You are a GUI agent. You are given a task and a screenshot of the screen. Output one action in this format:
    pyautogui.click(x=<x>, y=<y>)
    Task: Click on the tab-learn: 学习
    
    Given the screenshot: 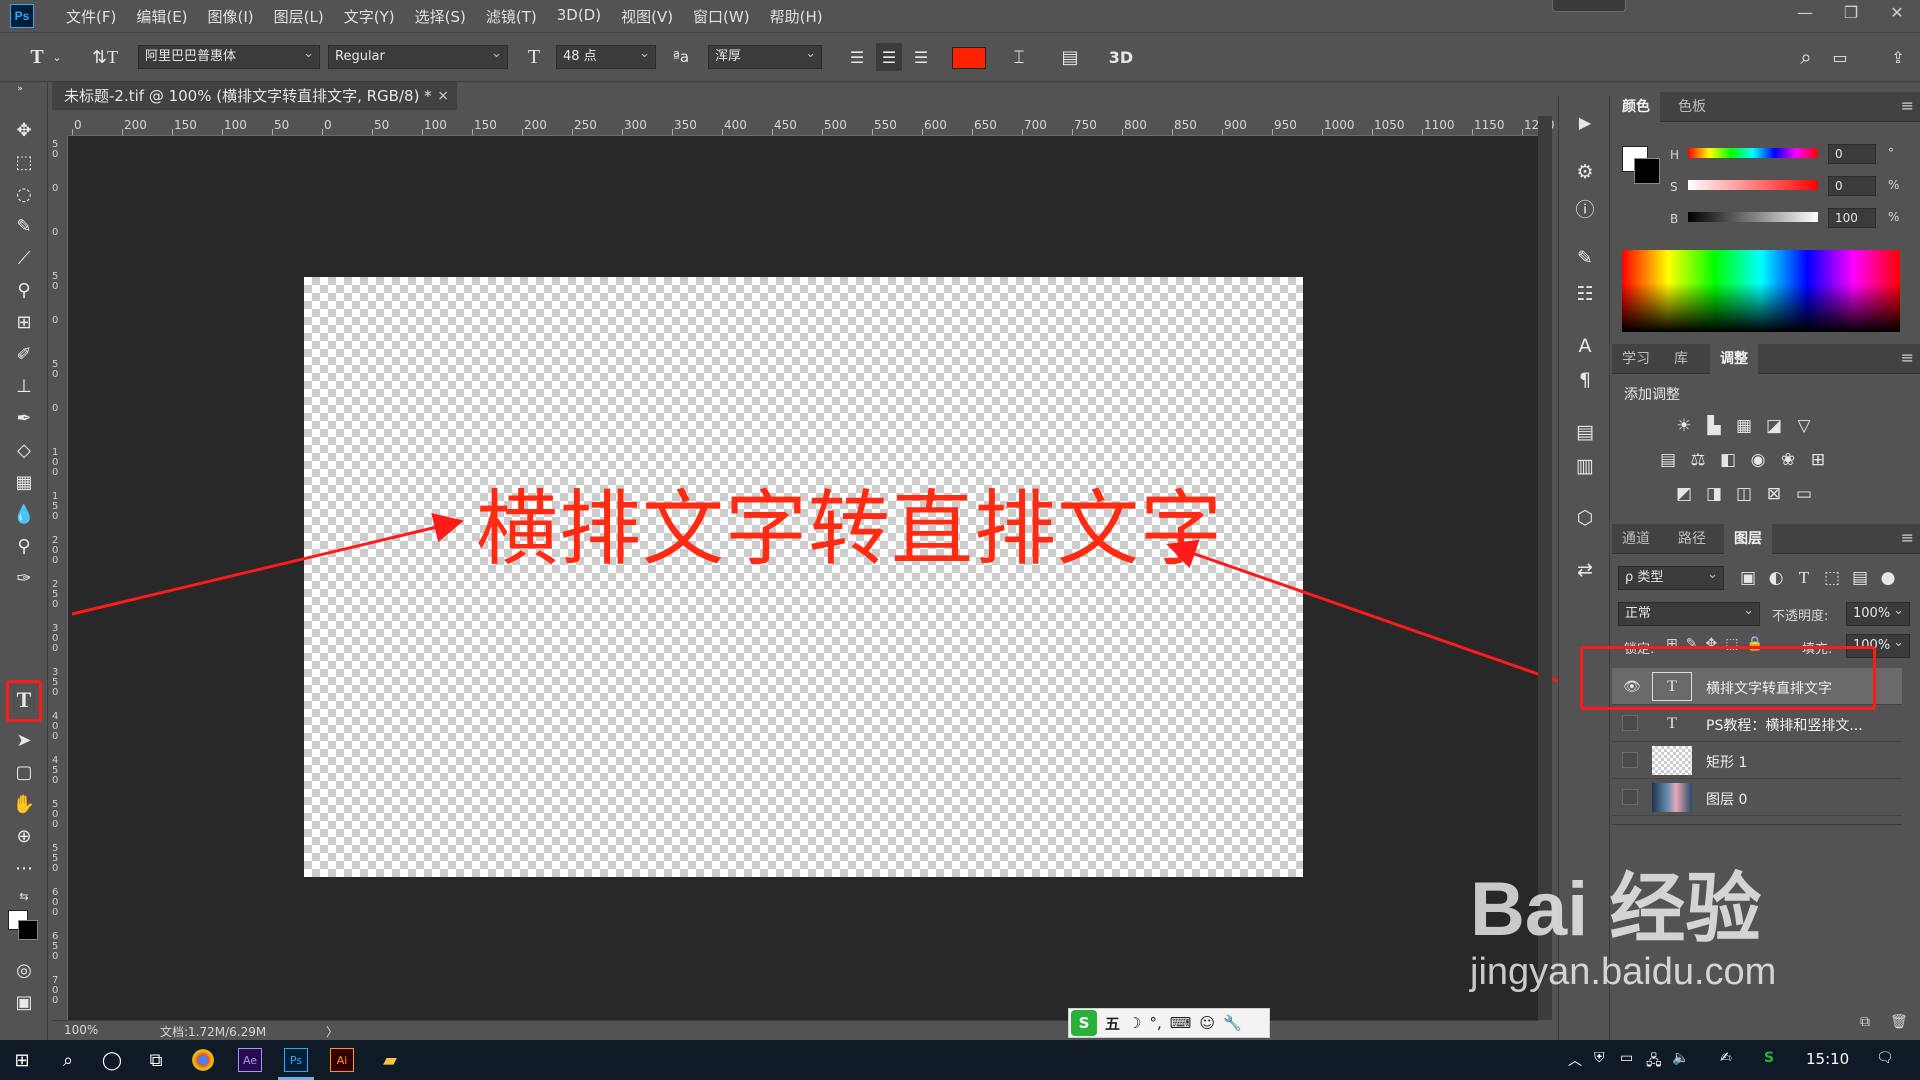 What is the action you would take?
    pyautogui.click(x=1636, y=359)
    